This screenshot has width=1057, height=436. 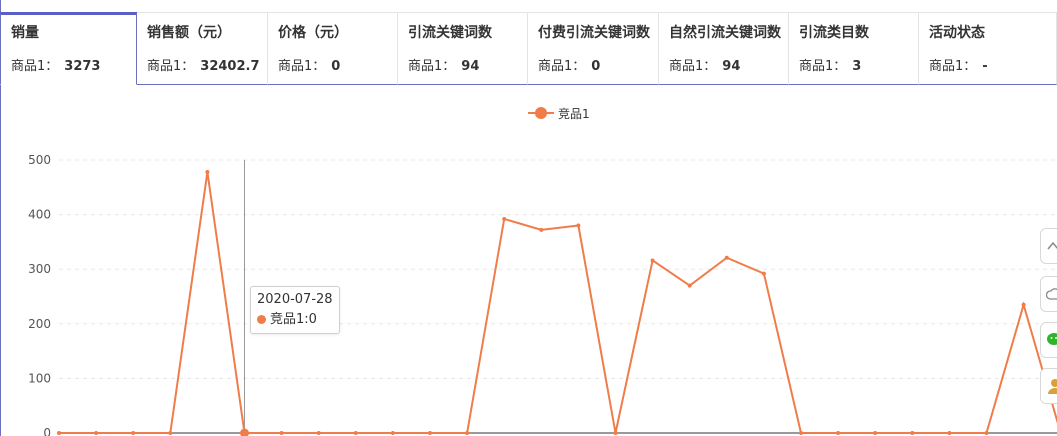 What do you see at coordinates (1051, 294) in the screenshot?
I see `cloud-icon` at bounding box center [1051, 294].